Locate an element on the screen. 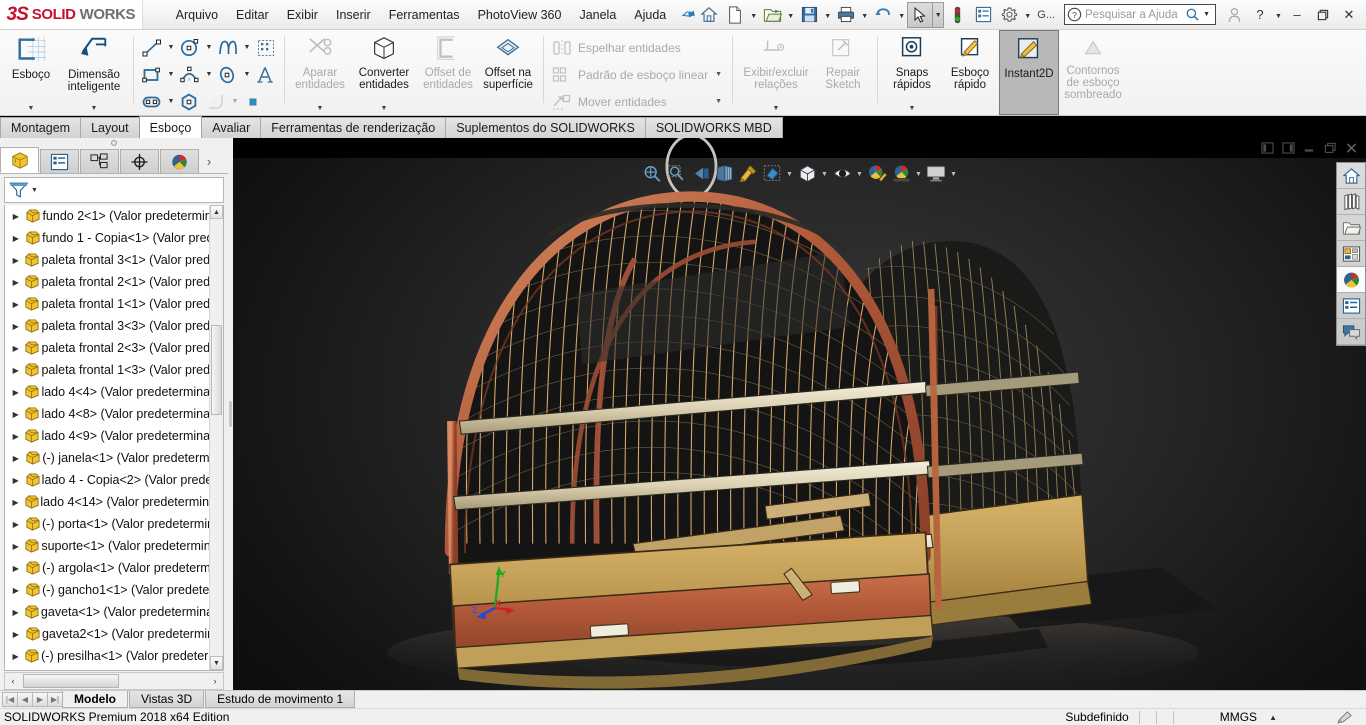 The width and height of the screenshot is (1366, 725). nav-prev: ◀ is located at coordinates (25, 699).